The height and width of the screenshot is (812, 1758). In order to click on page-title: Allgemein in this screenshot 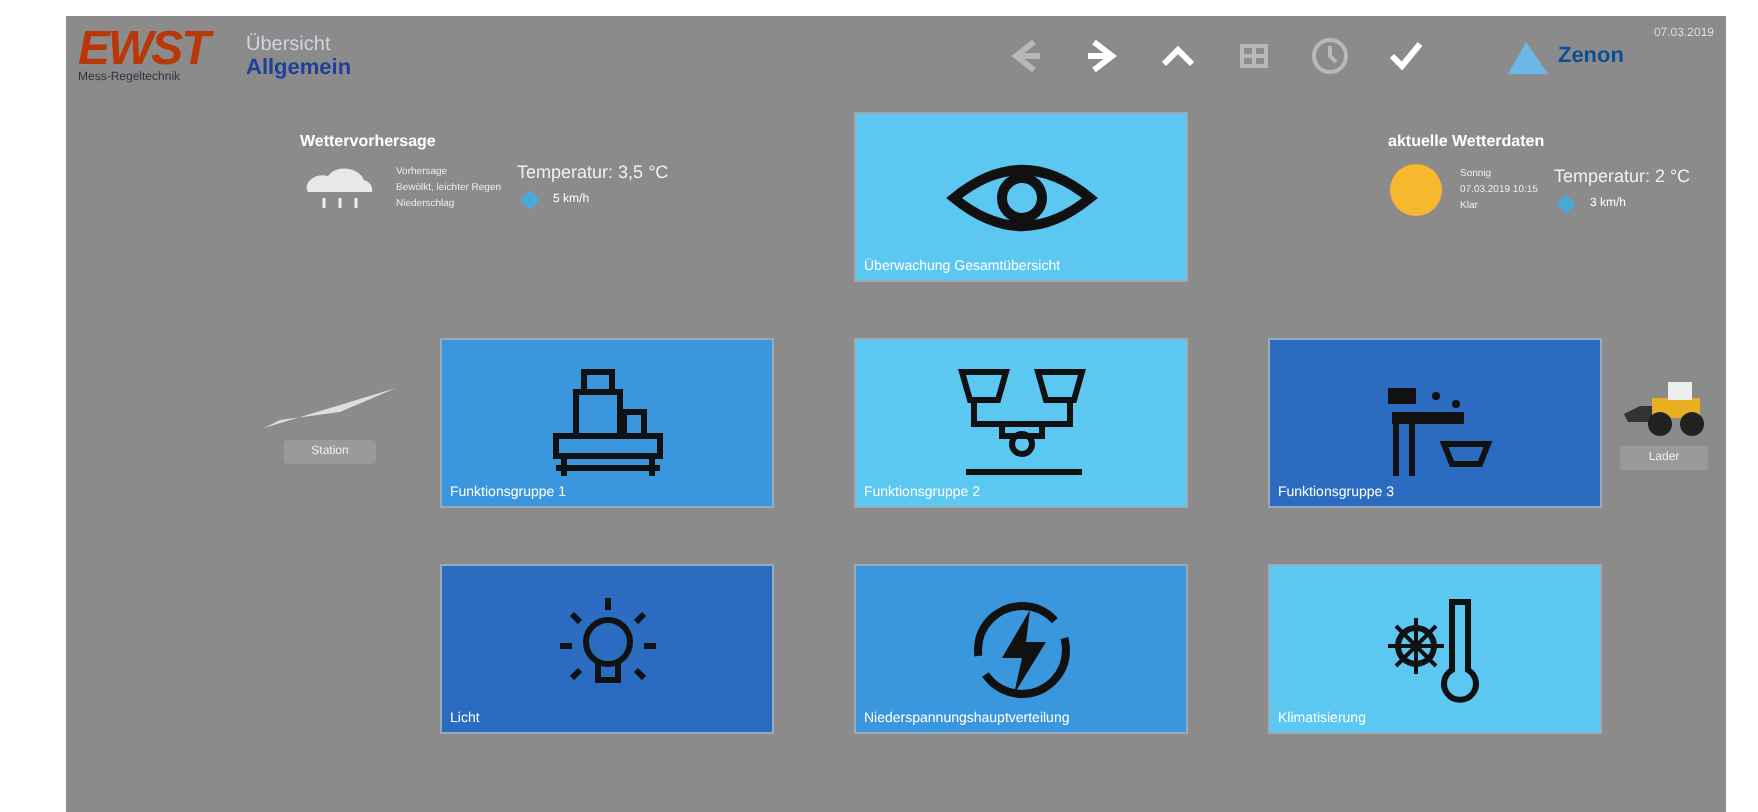, I will do `click(299, 67)`.